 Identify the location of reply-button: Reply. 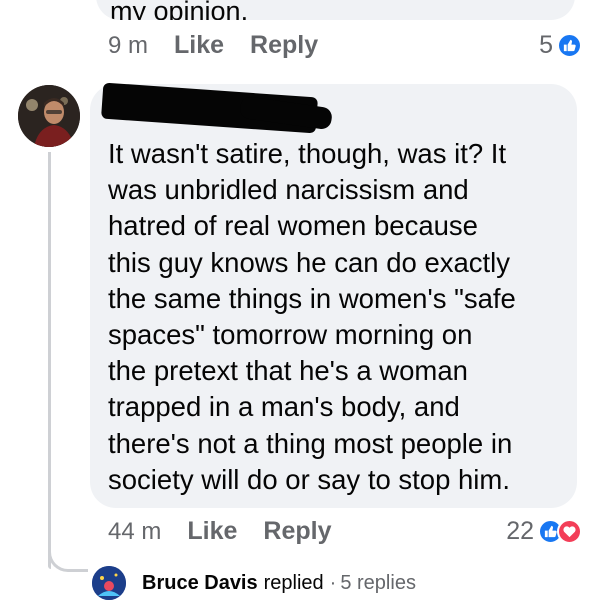
(297, 531).